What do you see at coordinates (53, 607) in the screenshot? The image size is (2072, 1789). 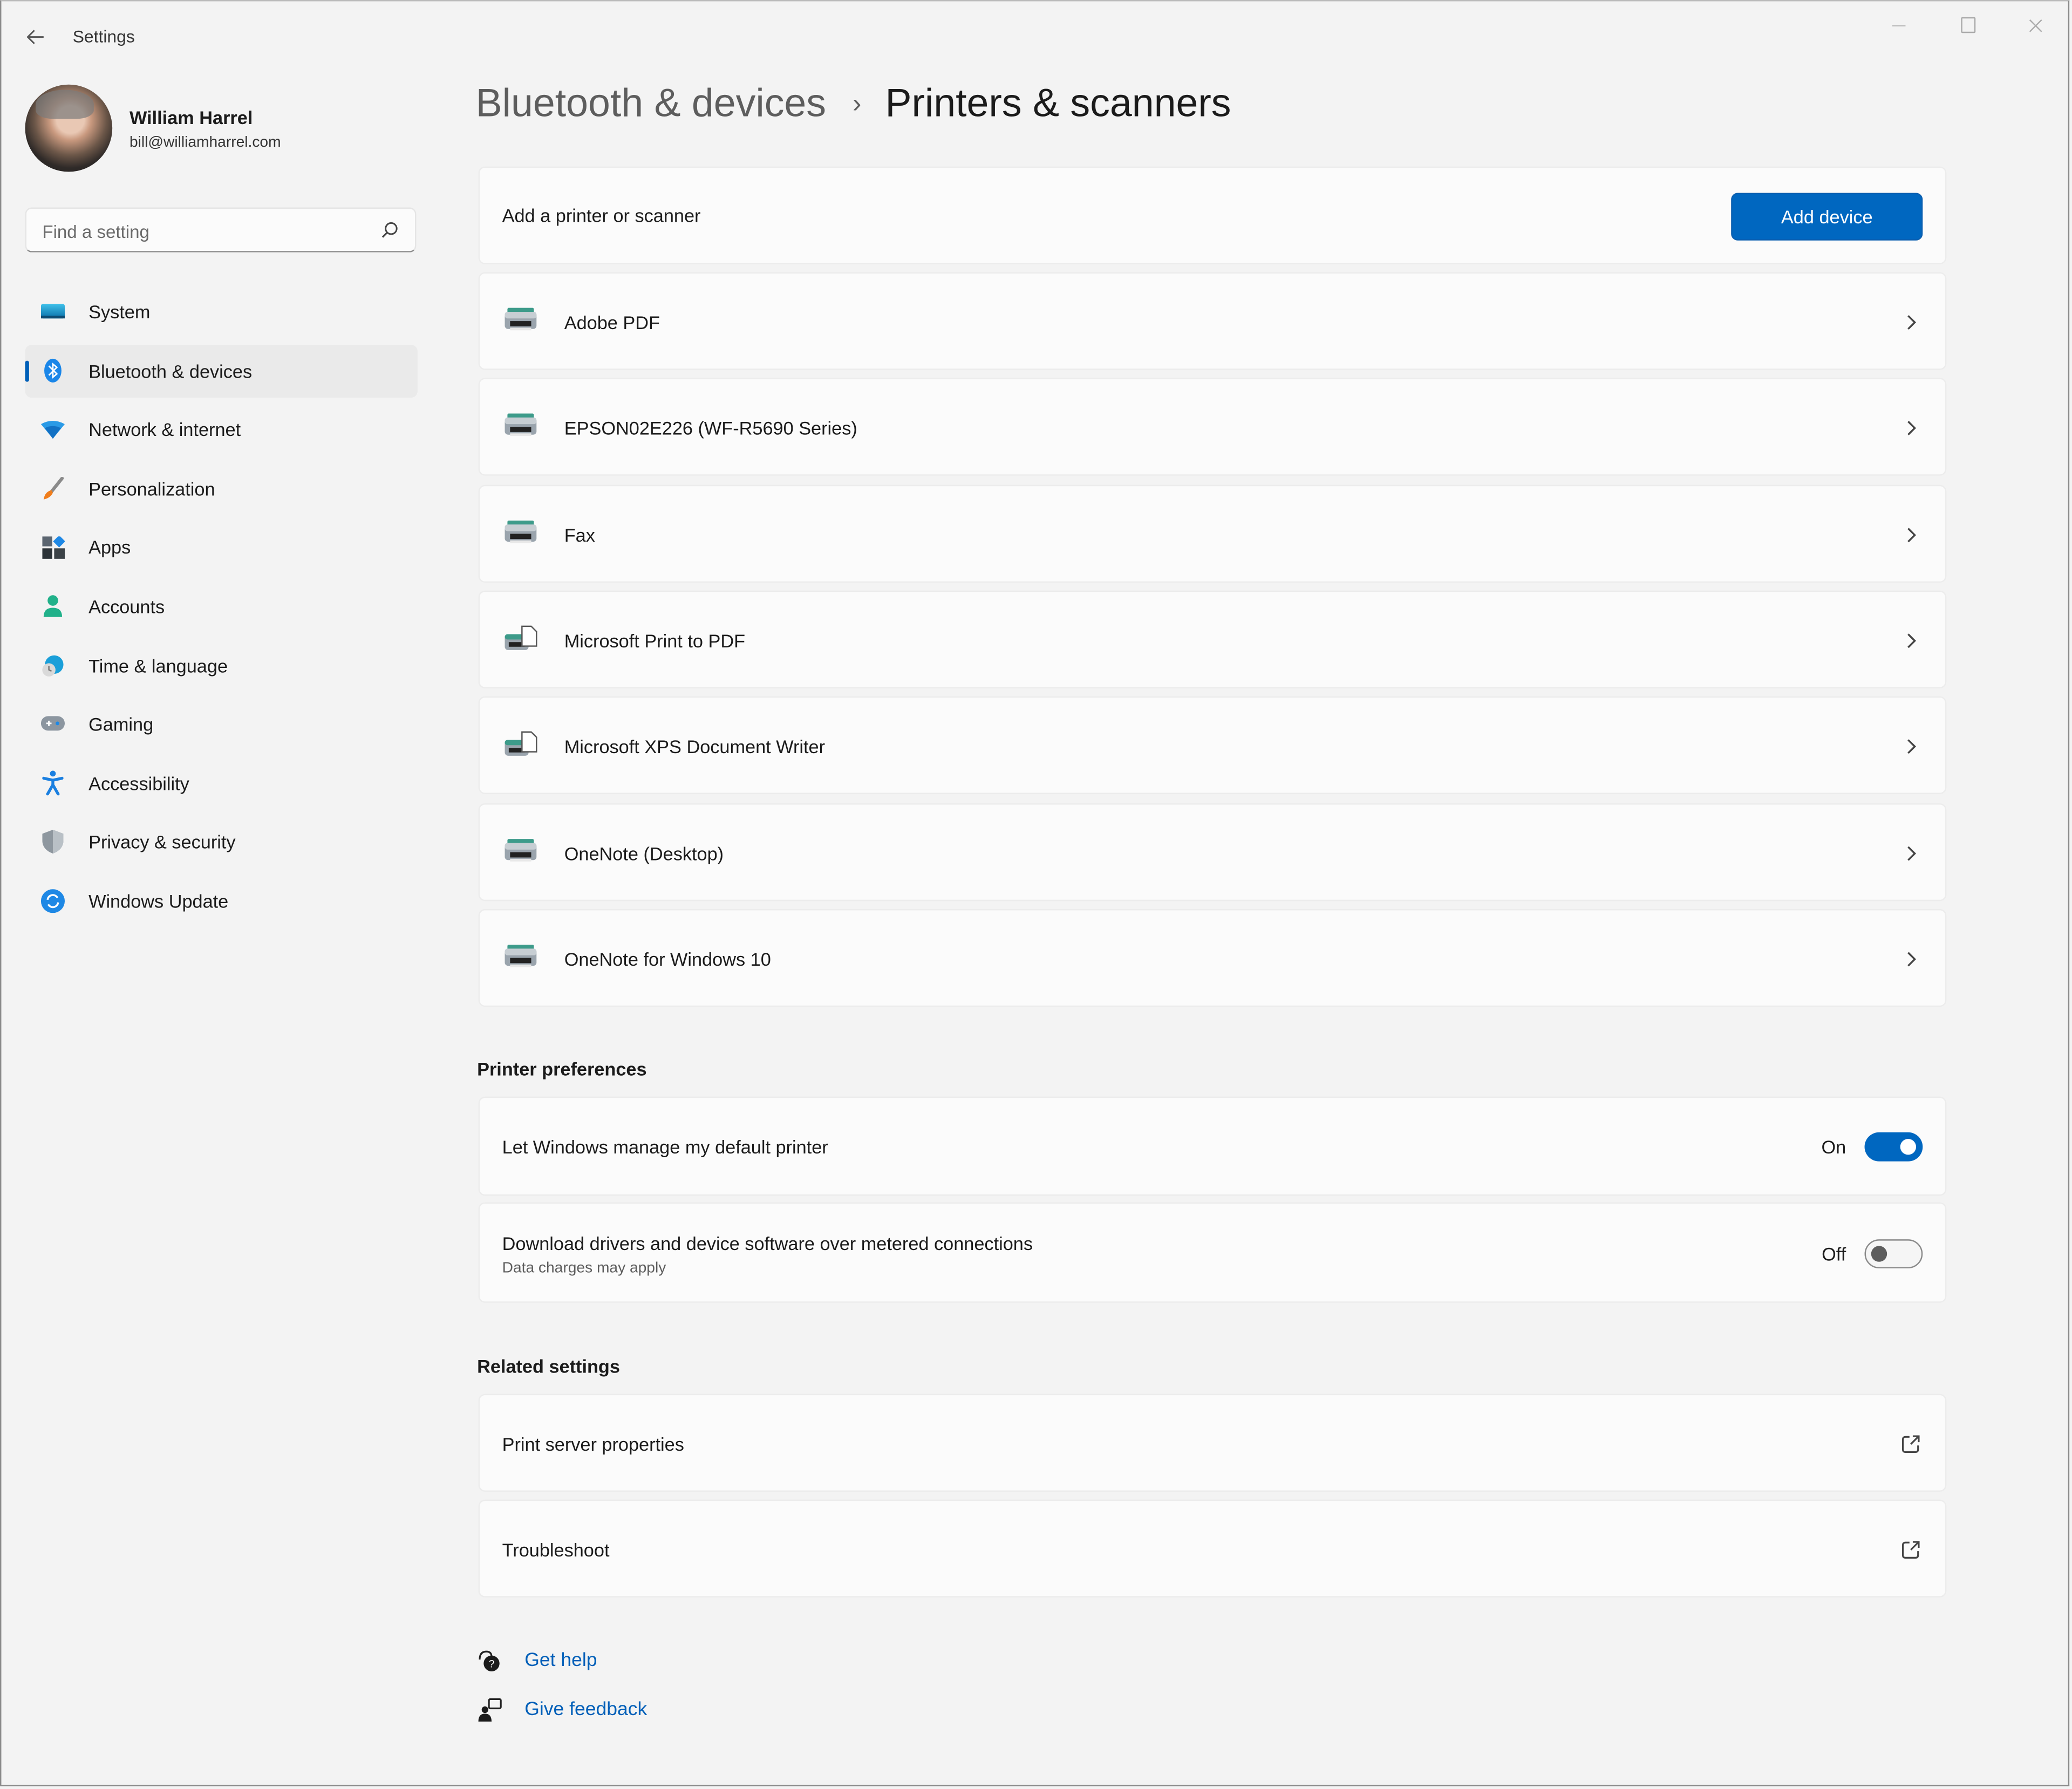 I see `person-icon` at bounding box center [53, 607].